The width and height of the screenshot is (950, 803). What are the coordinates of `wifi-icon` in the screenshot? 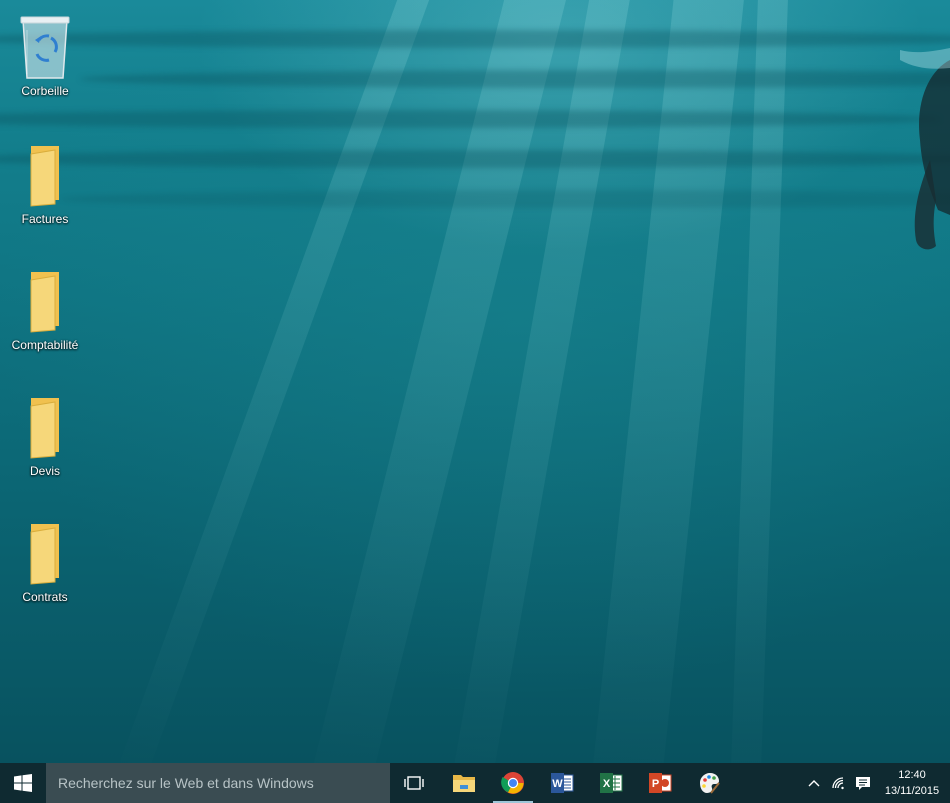 It's located at (838, 783).